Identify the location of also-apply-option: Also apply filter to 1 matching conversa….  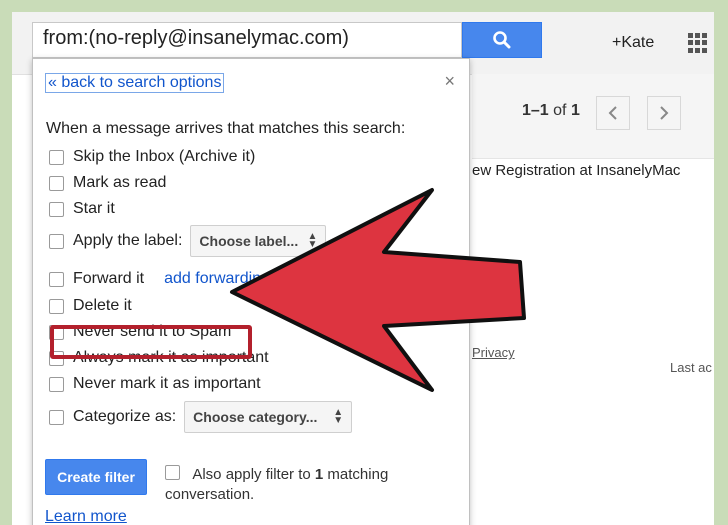
(276, 485).